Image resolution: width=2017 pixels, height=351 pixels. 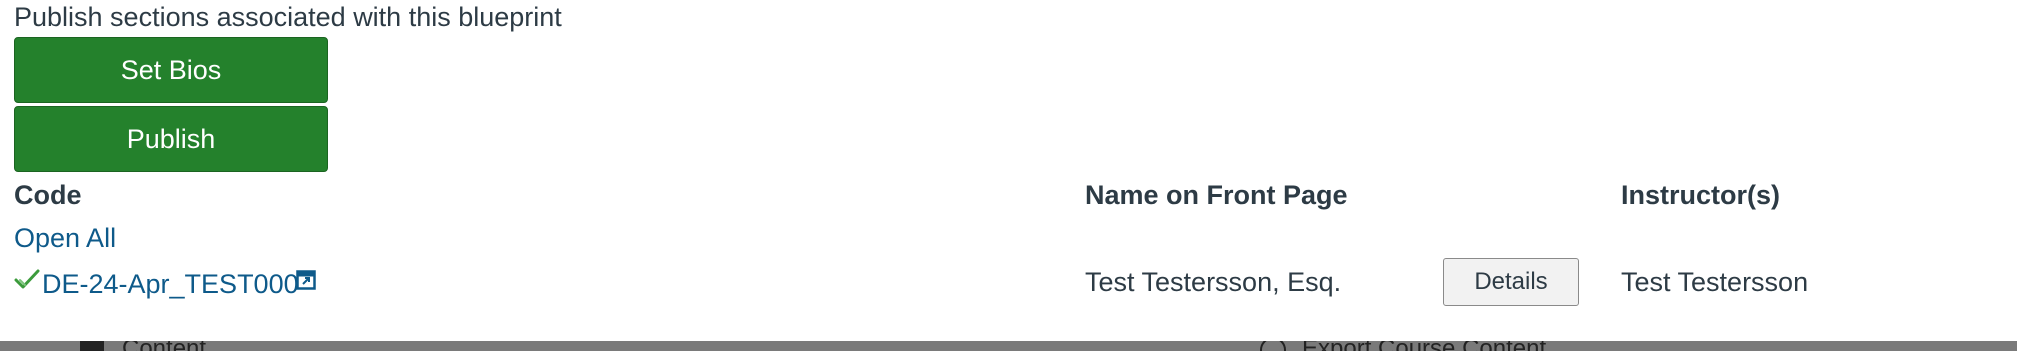 I want to click on instructors-cell: Test Testersson, so click(x=1715, y=282).